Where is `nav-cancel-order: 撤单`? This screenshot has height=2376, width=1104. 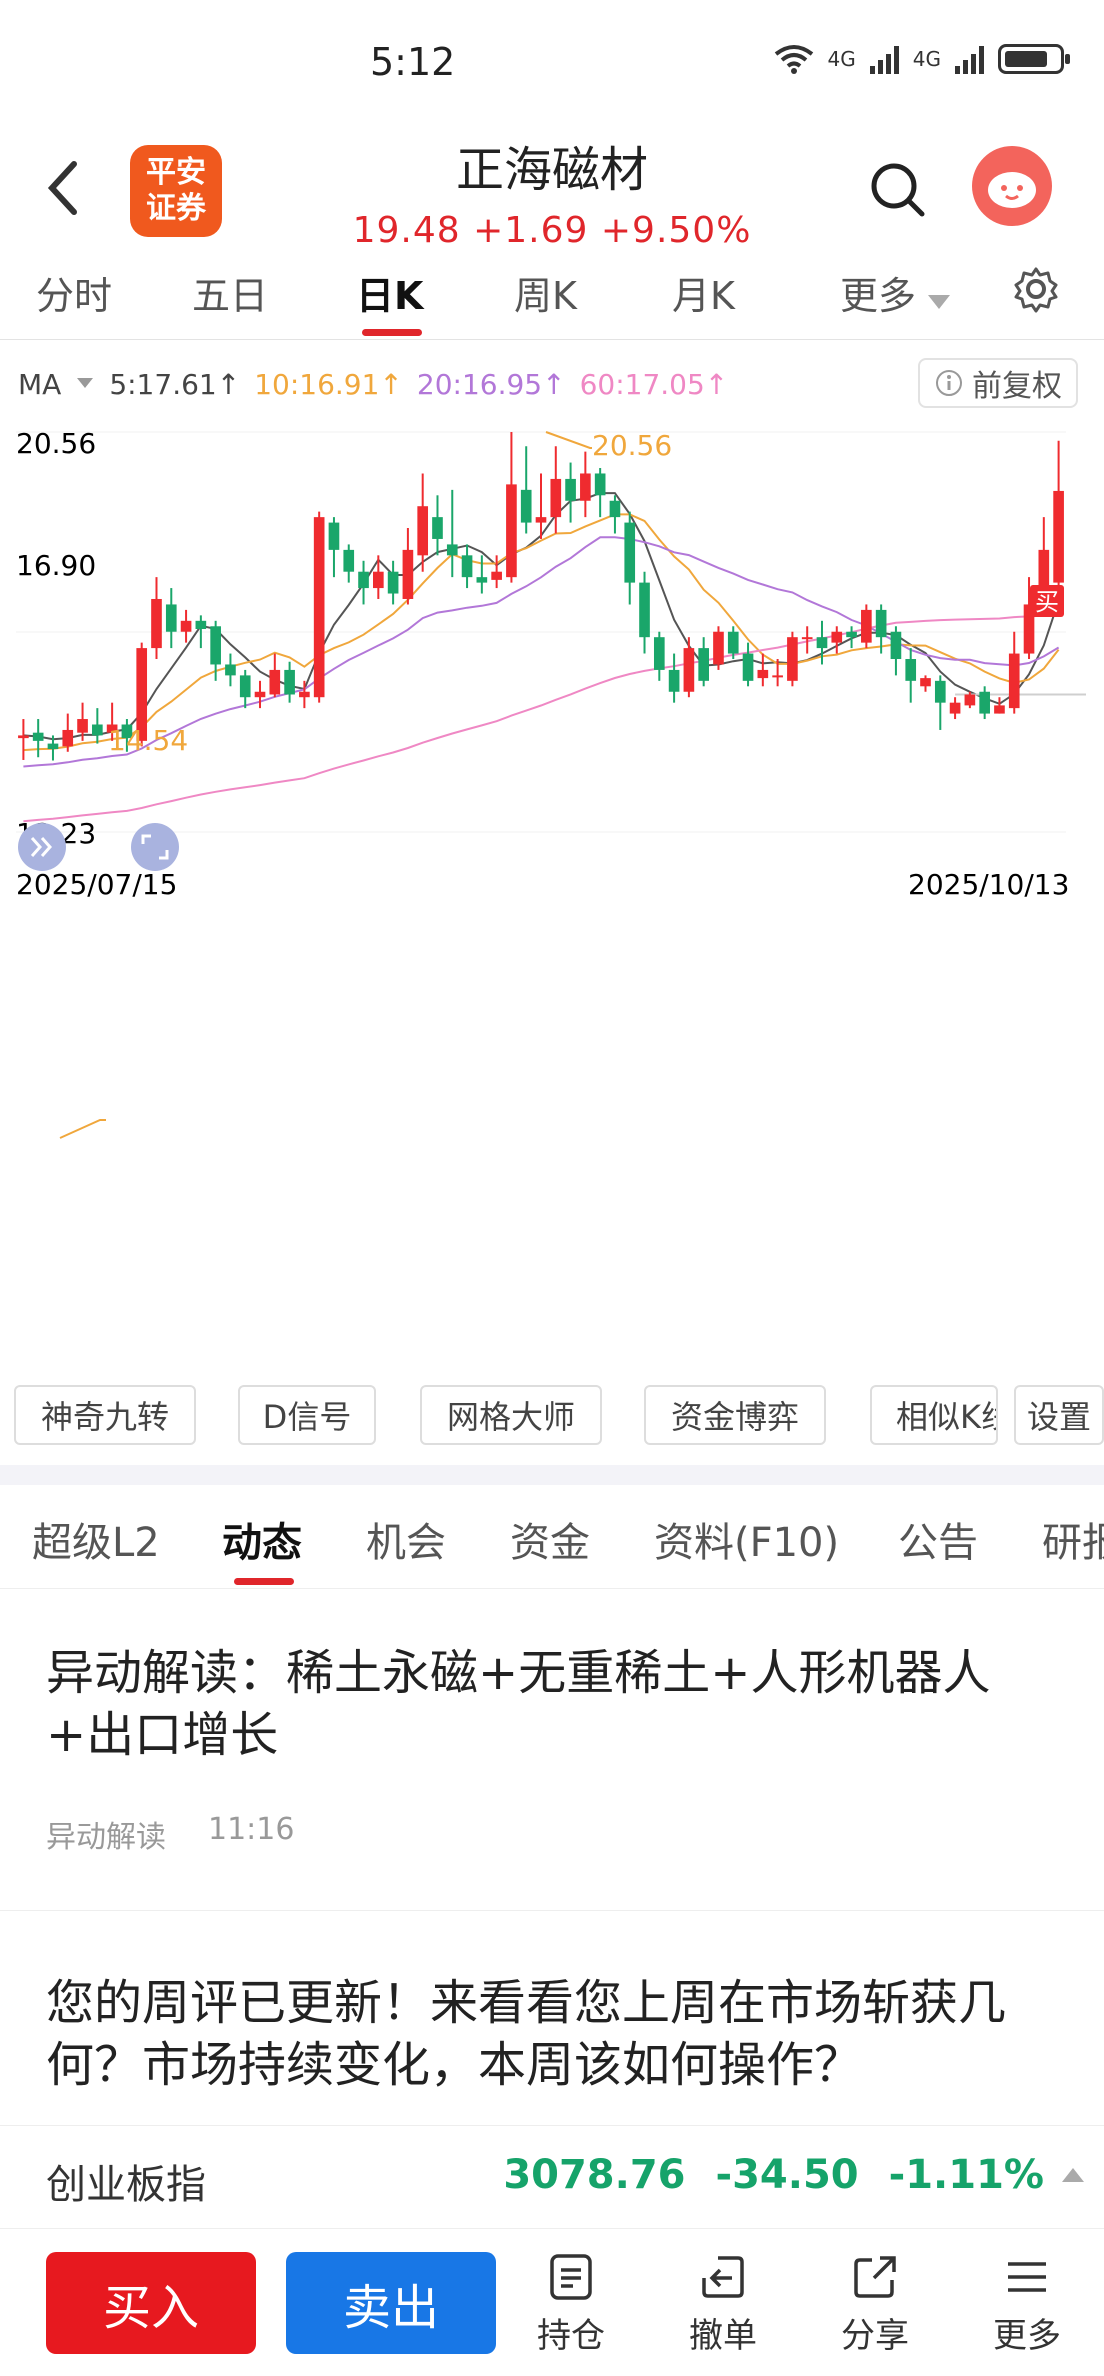 nav-cancel-order: 撤单 is located at coordinates (723, 2304).